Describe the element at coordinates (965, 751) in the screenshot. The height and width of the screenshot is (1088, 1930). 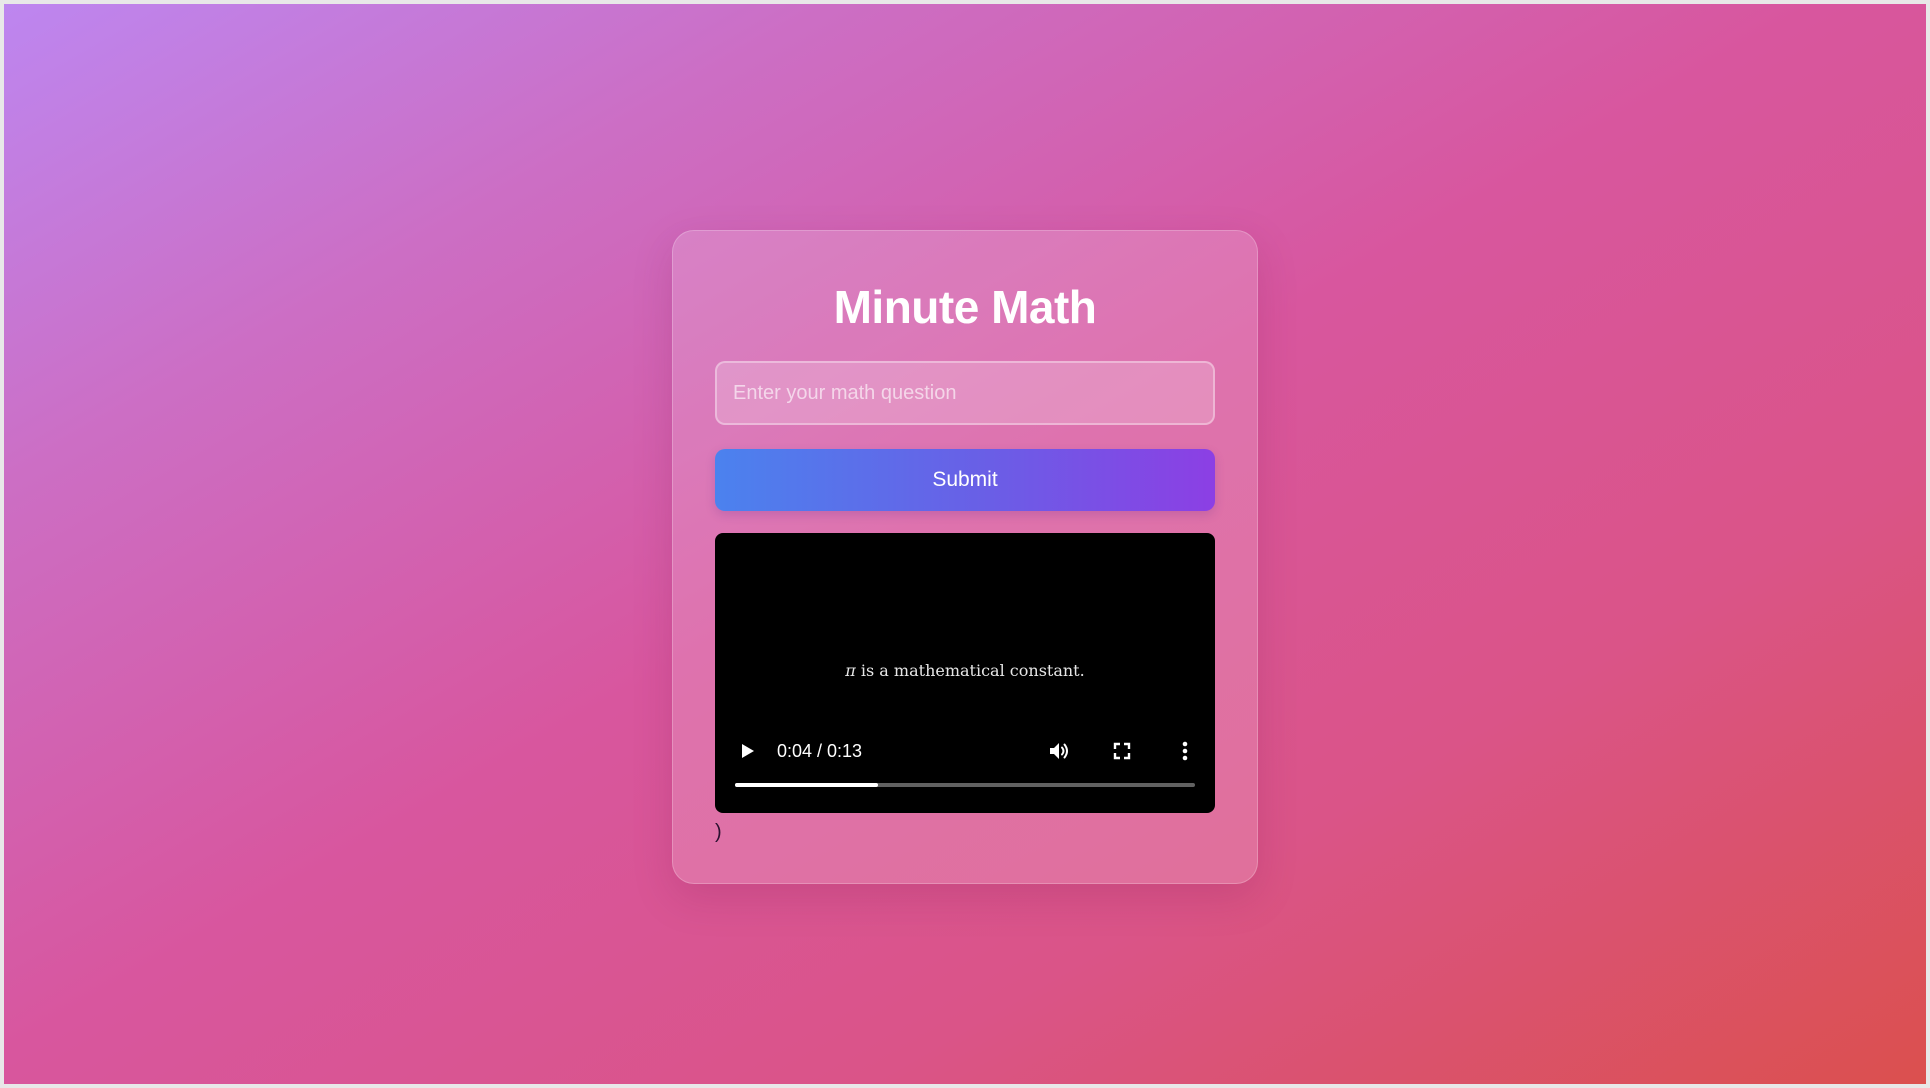
I see `video-controls: 0:04 / 0:13` at that location.